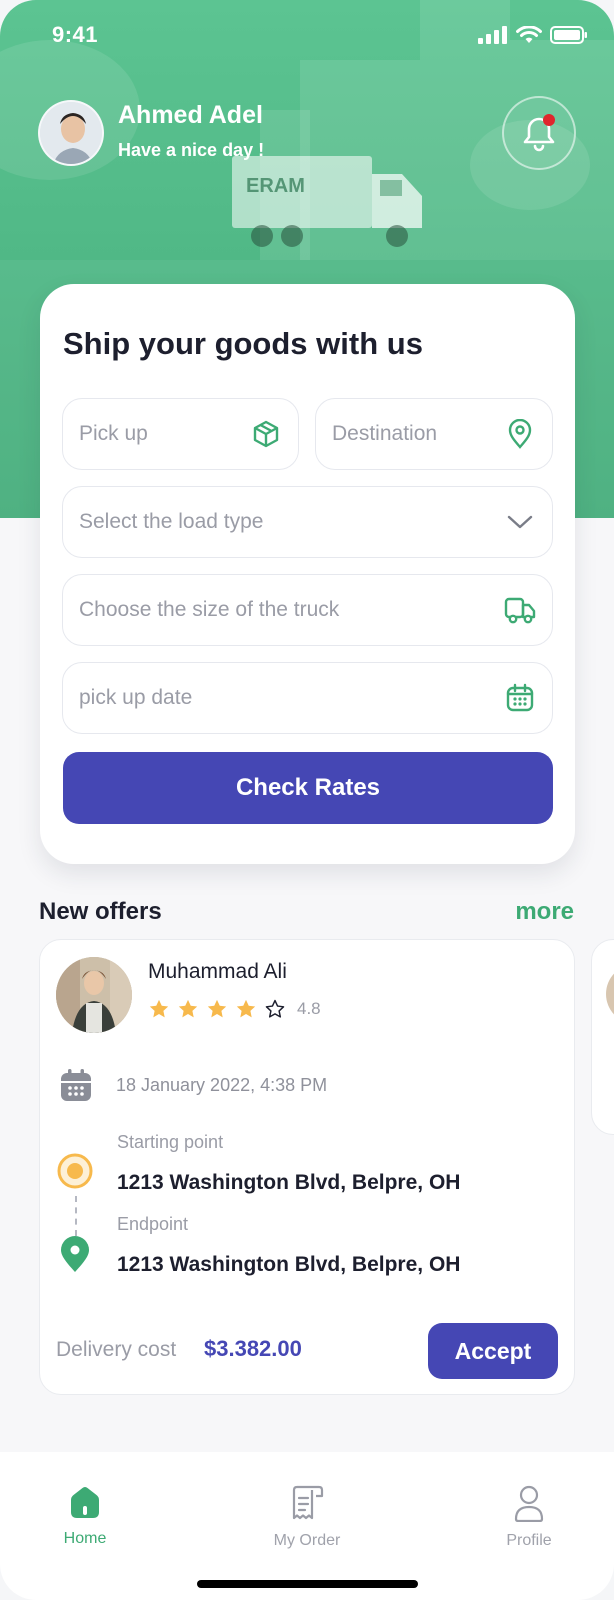 The height and width of the screenshot is (1600, 614). Describe the element at coordinates (266, 434) in the screenshot. I see `package-icon` at that location.